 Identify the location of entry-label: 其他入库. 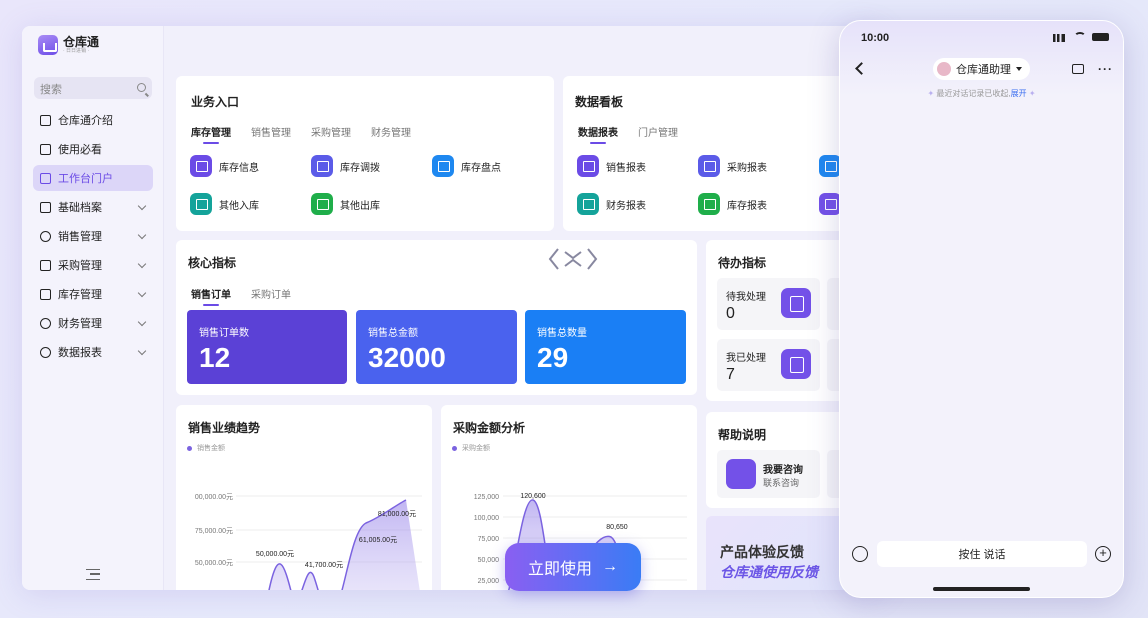
(239, 206).